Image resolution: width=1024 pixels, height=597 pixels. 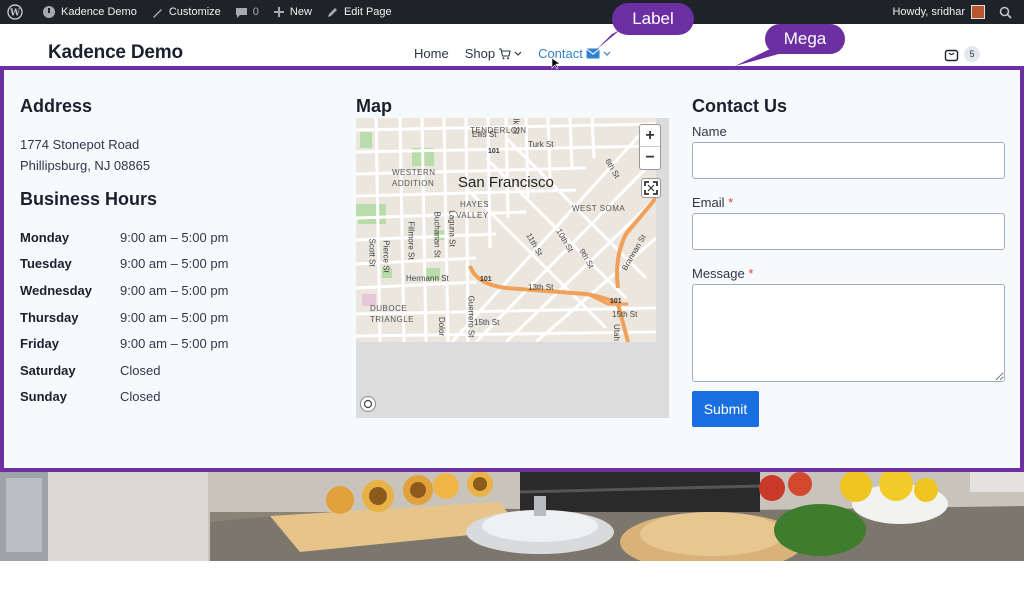 What do you see at coordinates (332, 12) in the screenshot?
I see `pencil-icon` at bounding box center [332, 12].